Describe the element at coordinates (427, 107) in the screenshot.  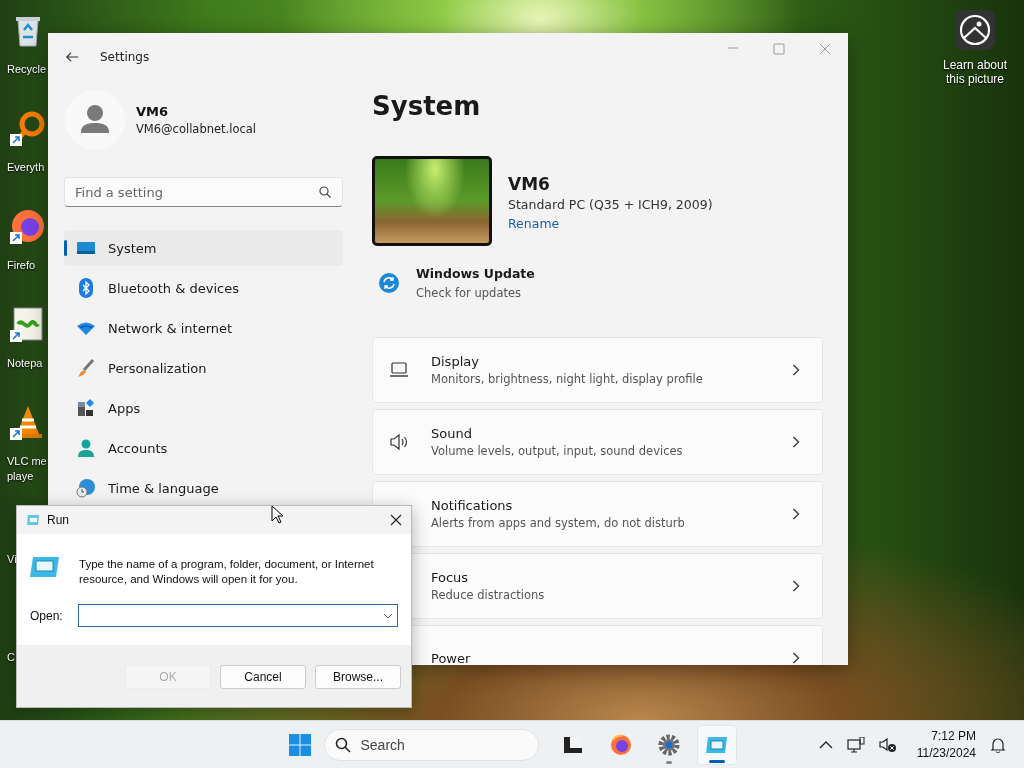
I see `page-title: System` at that location.